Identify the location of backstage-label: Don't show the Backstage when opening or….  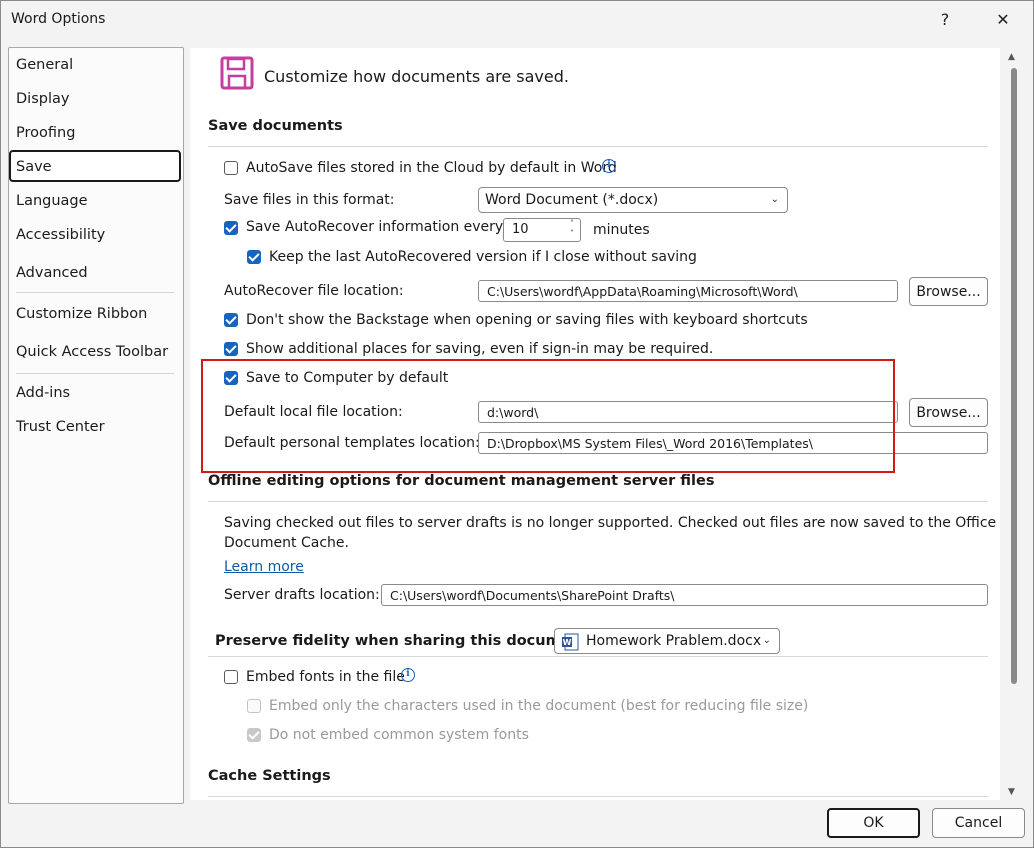
(527, 320).